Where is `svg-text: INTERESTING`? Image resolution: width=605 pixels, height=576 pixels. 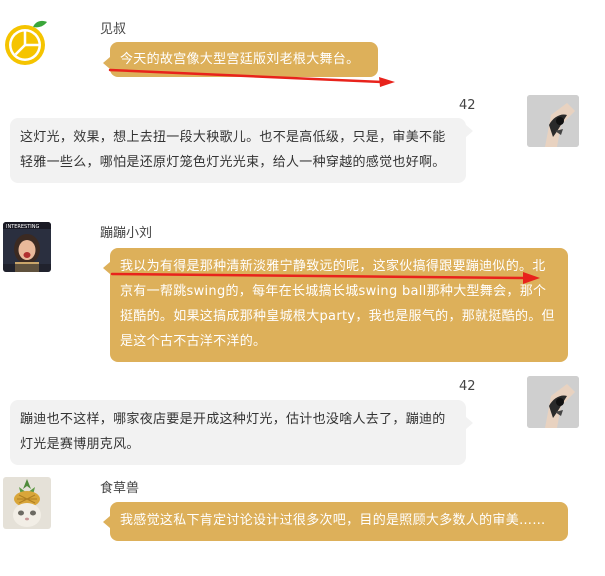
svg-text: INTERESTING is located at coordinates (23, 227).